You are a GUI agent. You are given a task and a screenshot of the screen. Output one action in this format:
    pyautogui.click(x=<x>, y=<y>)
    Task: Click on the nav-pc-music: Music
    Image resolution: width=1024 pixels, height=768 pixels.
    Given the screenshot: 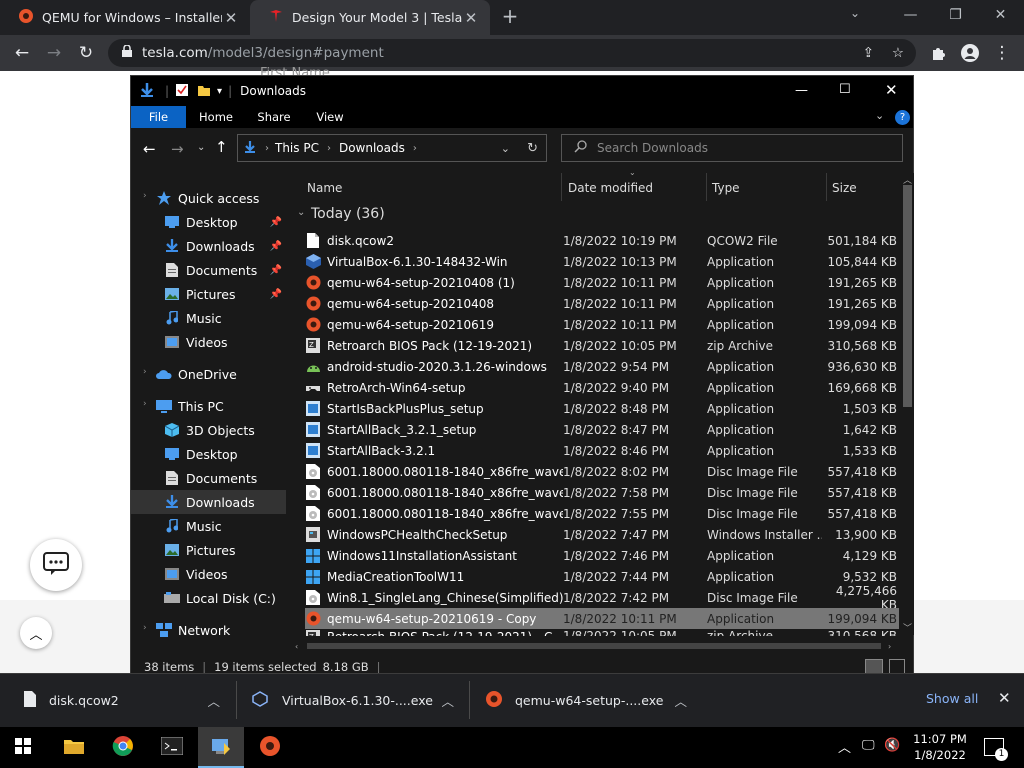 What is the action you would take?
    pyautogui.click(x=208, y=526)
    